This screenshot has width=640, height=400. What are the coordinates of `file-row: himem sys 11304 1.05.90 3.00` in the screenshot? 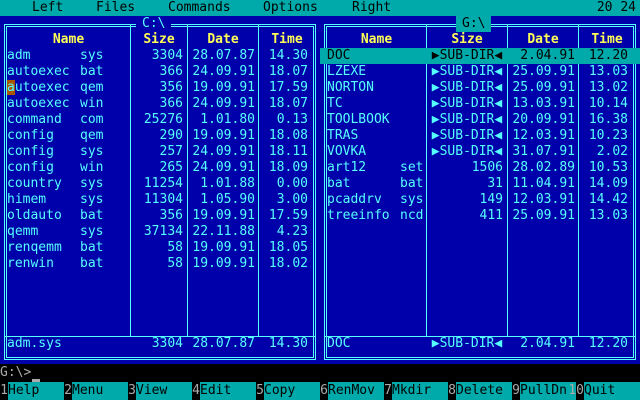 It's located at (160, 200).